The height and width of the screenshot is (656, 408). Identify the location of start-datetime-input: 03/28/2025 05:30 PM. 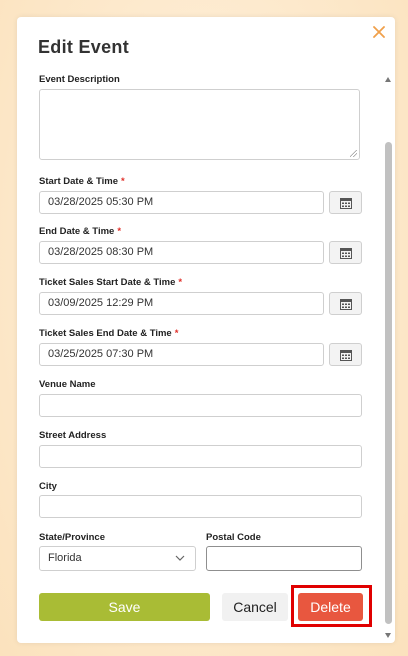
(181, 202).